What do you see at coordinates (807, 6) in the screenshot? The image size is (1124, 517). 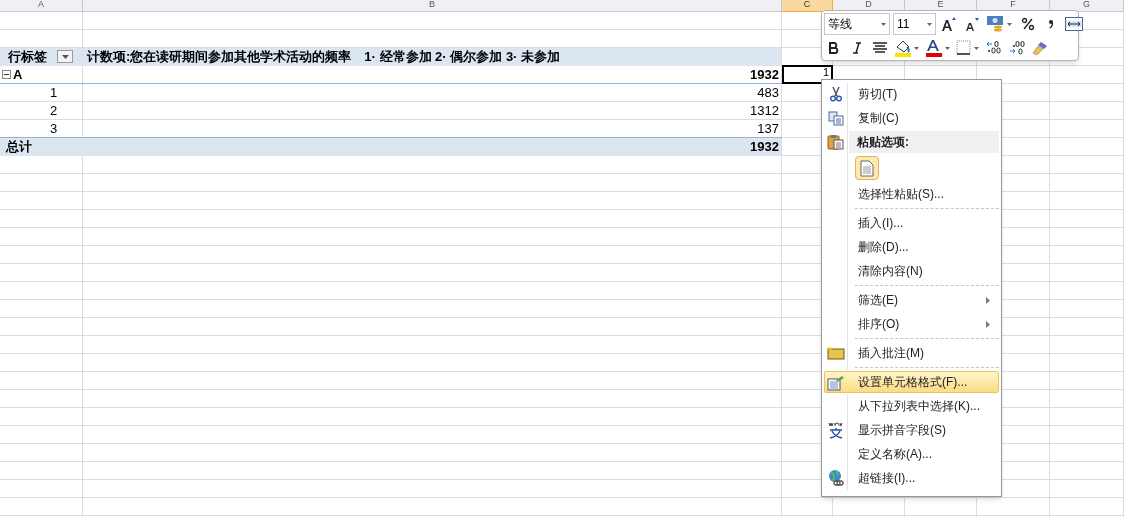 I see `column-header: C` at bounding box center [807, 6].